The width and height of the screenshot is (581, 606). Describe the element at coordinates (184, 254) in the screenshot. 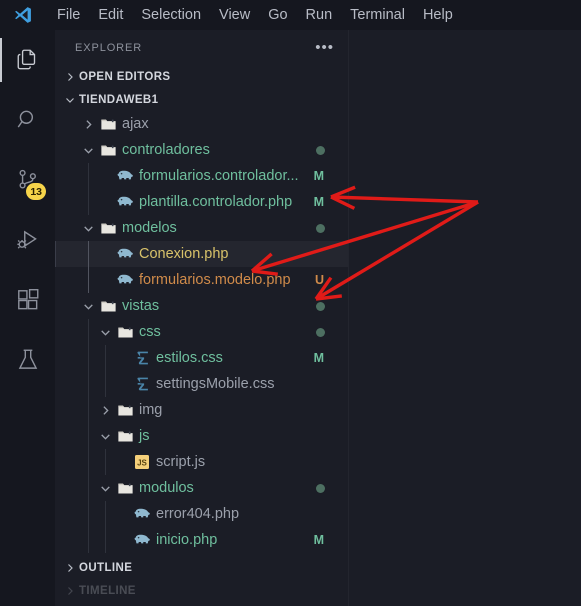

I see `tree-item-label: Conexion.php` at that location.